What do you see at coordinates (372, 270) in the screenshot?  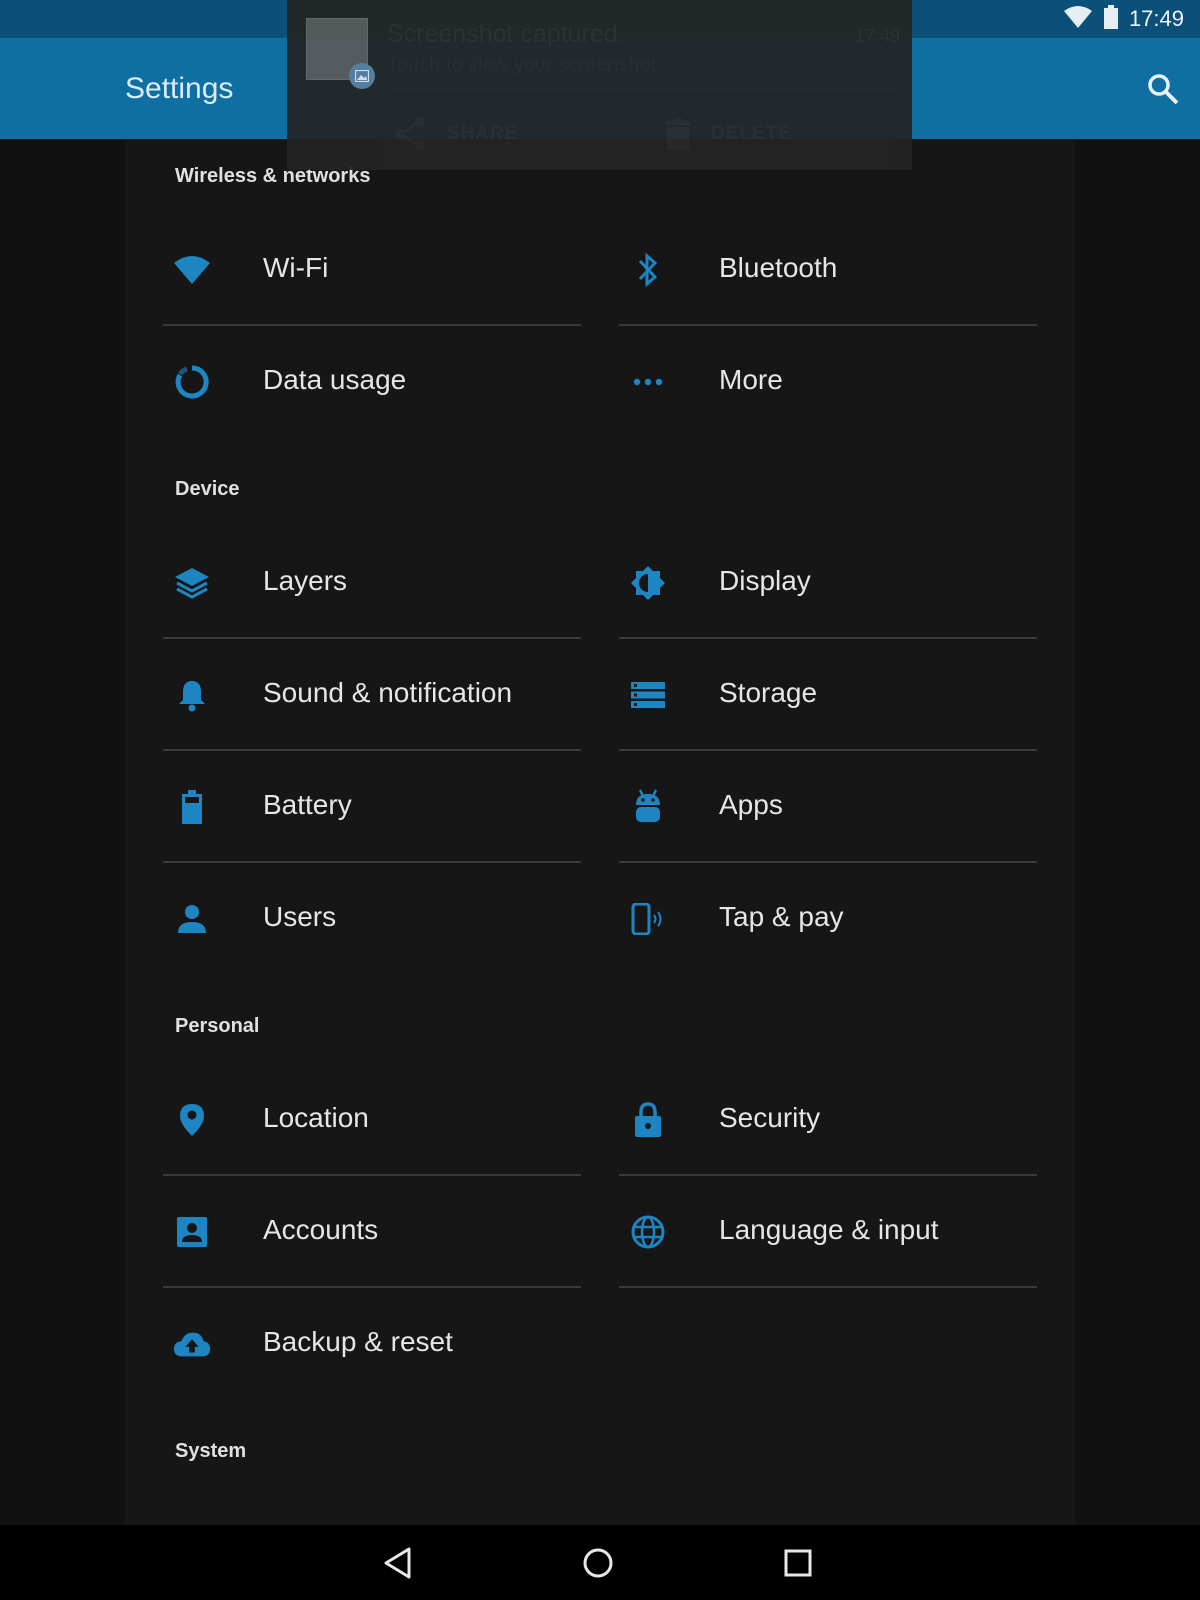 I see `setting-wifi: Wi-Fi` at bounding box center [372, 270].